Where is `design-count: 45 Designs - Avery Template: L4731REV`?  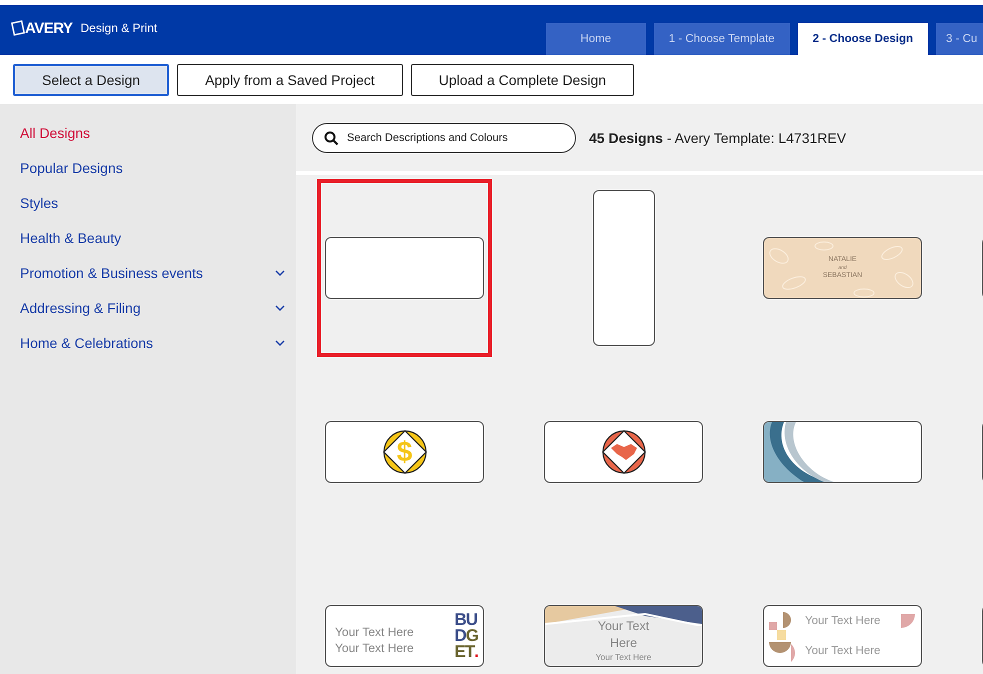 design-count: 45 Designs - Avery Template: L4731REV is located at coordinates (717, 138).